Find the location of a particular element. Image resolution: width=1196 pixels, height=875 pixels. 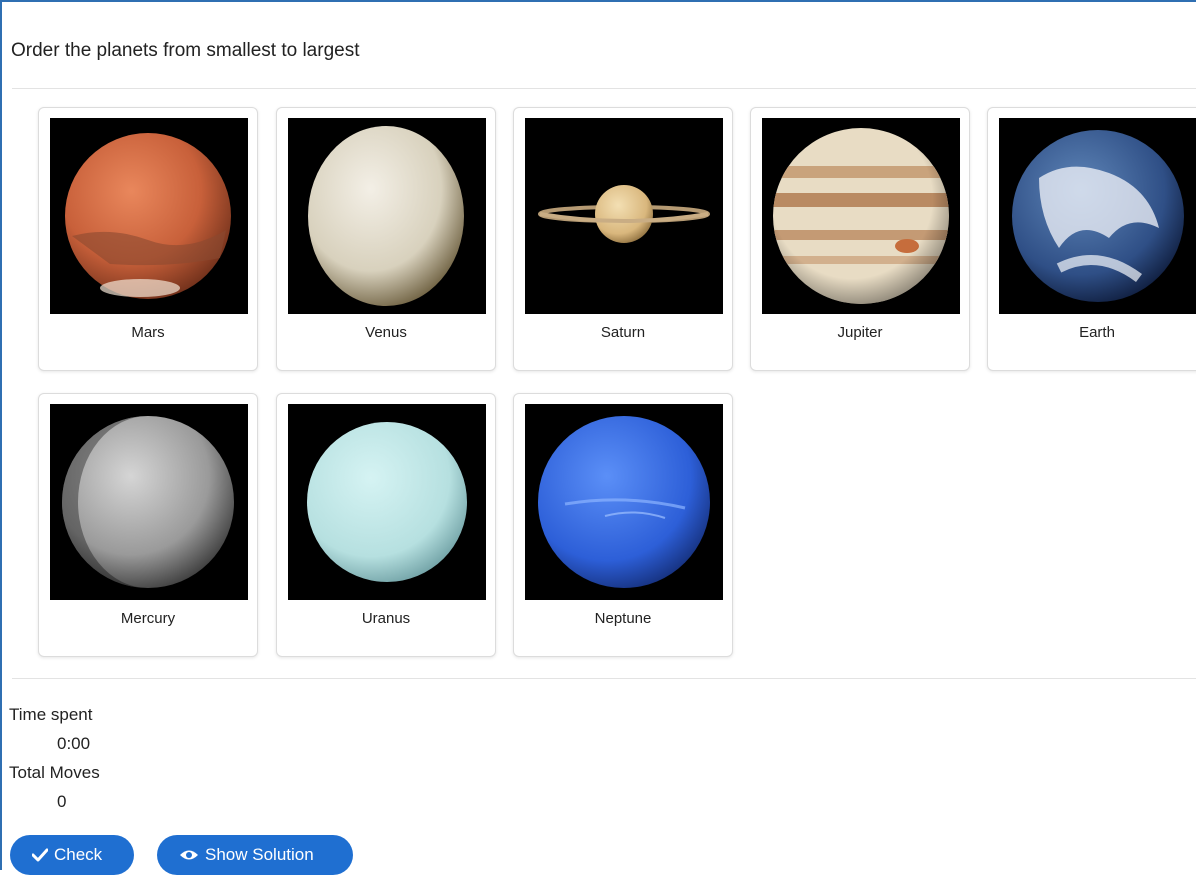

check-button: Check is located at coordinates (72, 855).